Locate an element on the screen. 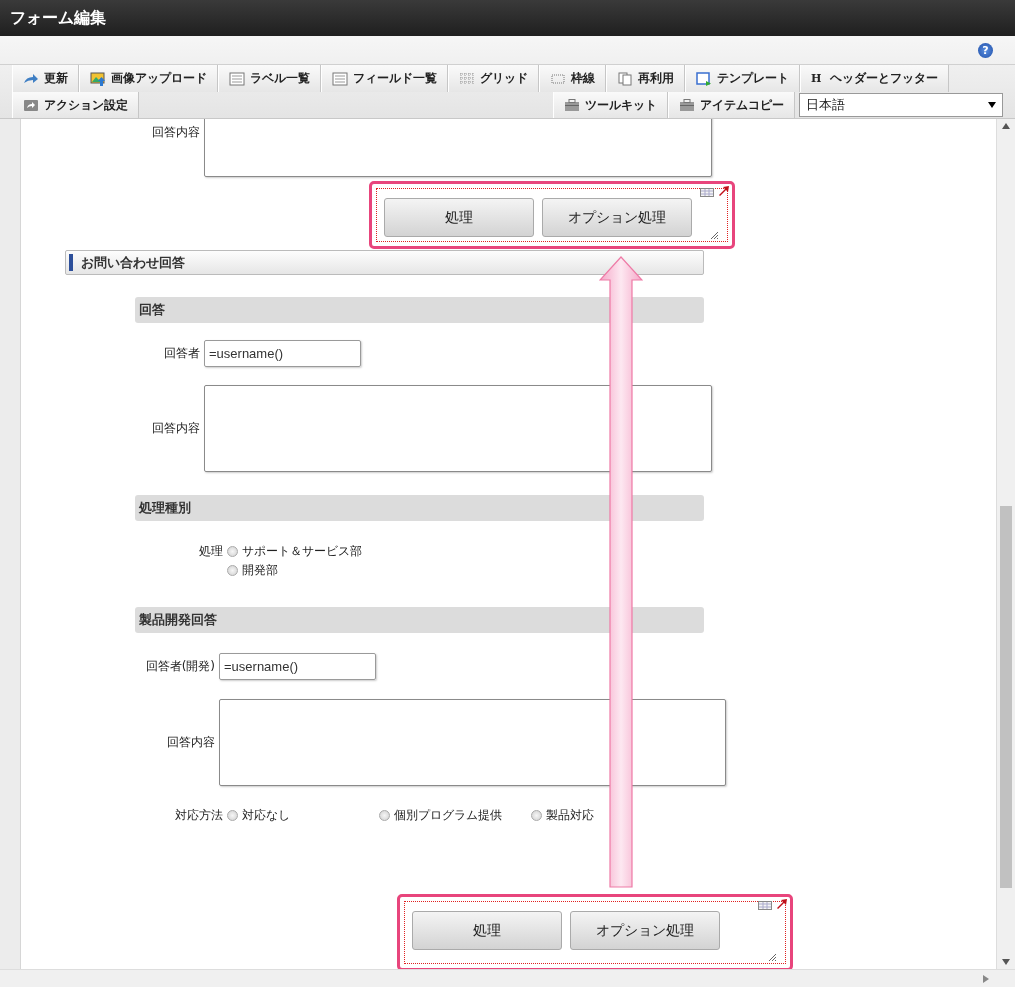 Image resolution: width=1015 pixels, height=987 pixels. toolbar-tab: フィールド一覧 is located at coordinates (384, 78).